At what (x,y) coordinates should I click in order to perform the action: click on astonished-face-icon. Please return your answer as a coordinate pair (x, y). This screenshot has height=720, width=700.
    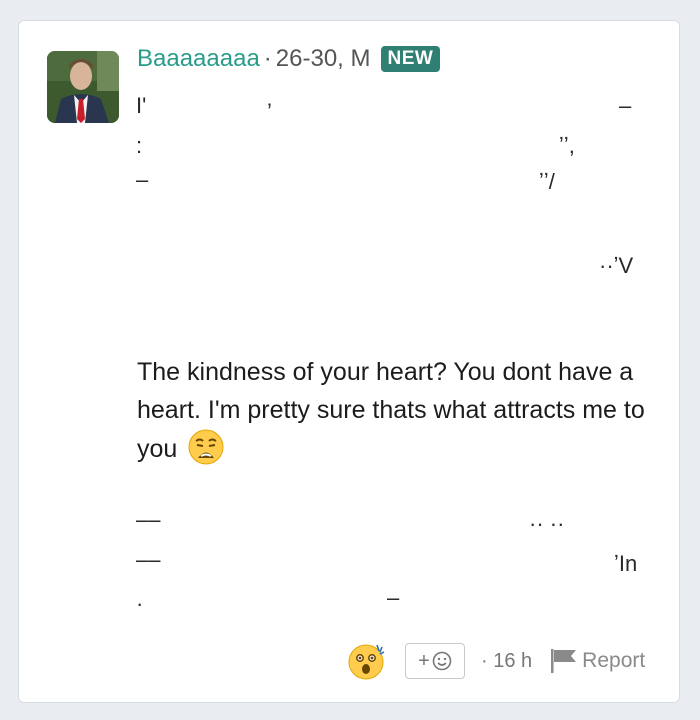
    Looking at the image, I should click on (367, 661).